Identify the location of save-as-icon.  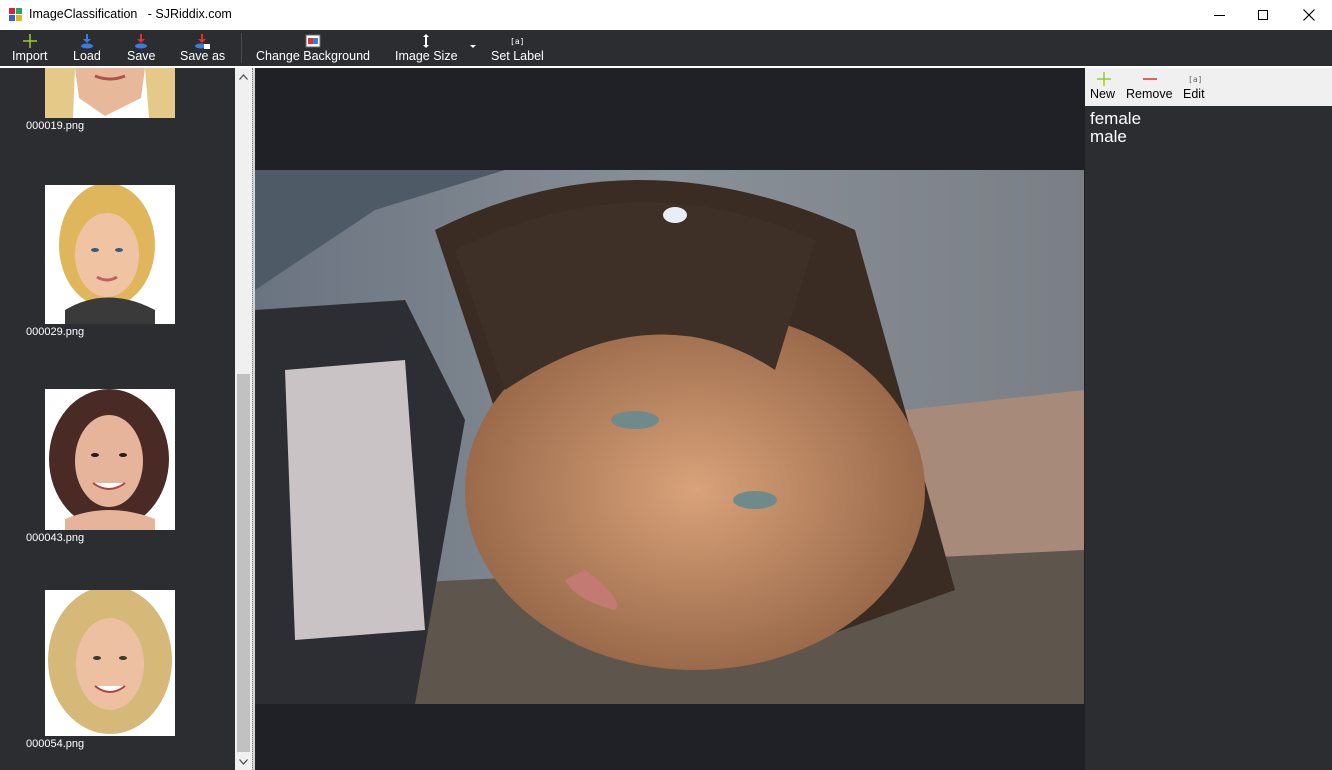
(202, 41).